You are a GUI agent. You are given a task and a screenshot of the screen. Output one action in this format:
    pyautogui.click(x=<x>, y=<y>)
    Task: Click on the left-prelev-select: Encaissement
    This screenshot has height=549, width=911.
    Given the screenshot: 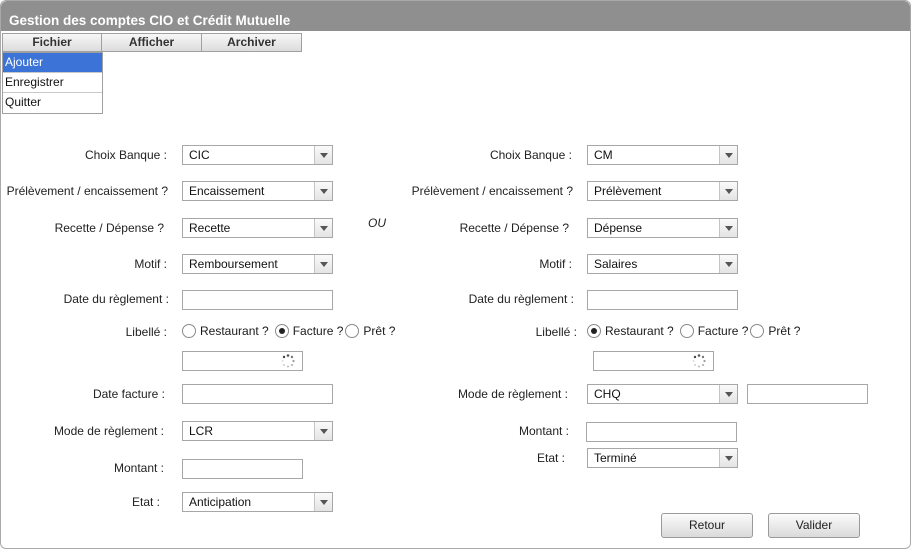 What is the action you would take?
    pyautogui.click(x=257, y=191)
    